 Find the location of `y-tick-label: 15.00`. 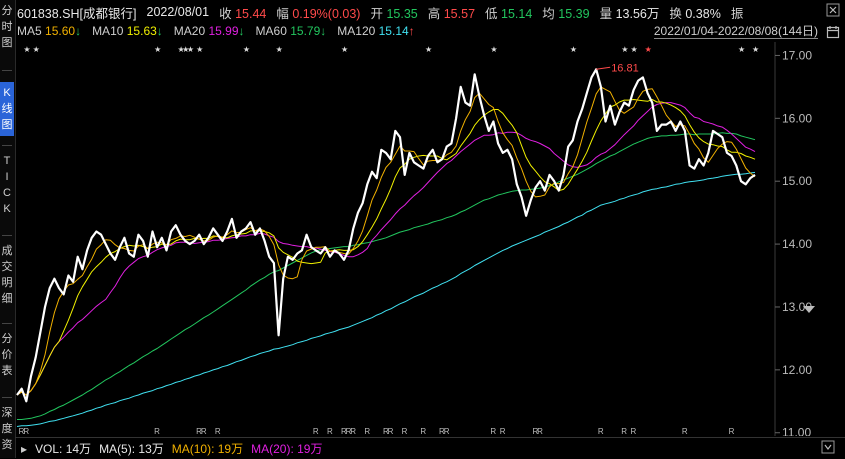

y-tick-label: 15.00 is located at coordinates (797, 181).